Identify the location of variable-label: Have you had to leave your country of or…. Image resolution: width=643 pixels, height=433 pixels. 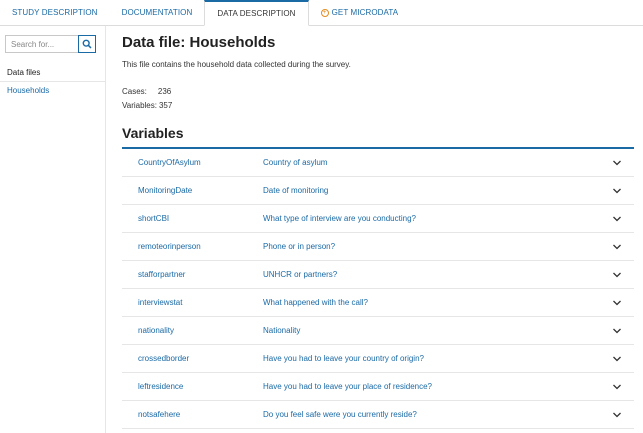
(343, 358).